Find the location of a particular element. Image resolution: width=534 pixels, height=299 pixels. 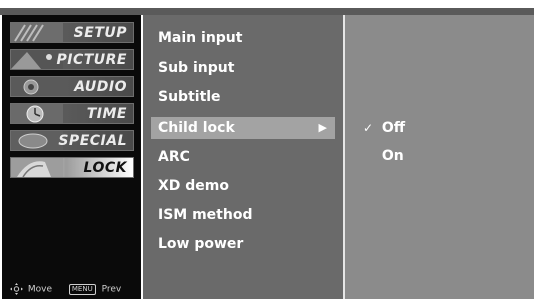

sidebar-item-time: TIME is located at coordinates (72, 113).